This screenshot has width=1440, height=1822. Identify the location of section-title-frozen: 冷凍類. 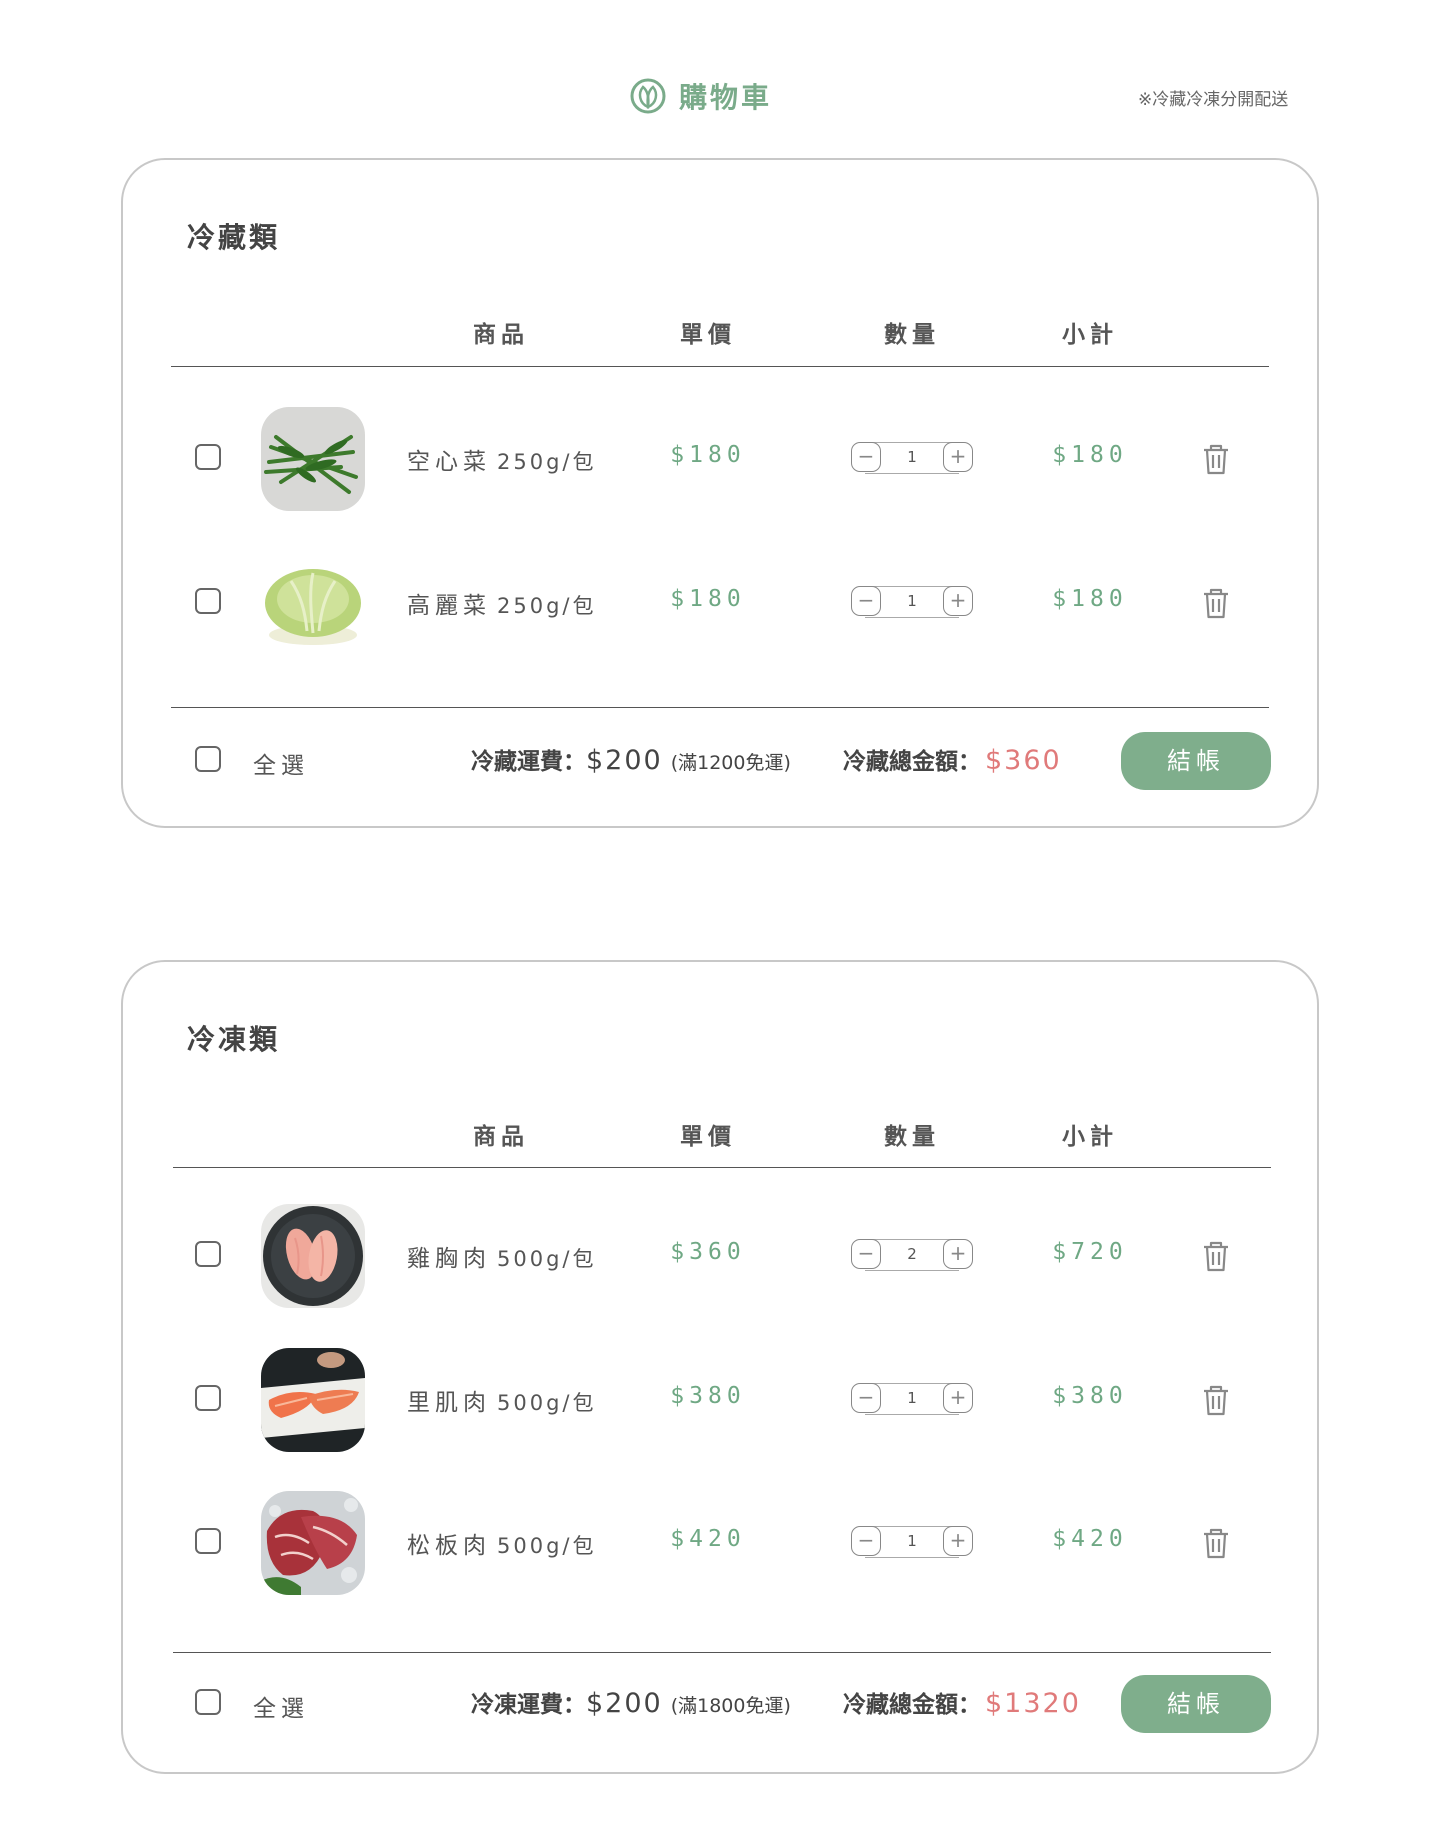
(234, 1039).